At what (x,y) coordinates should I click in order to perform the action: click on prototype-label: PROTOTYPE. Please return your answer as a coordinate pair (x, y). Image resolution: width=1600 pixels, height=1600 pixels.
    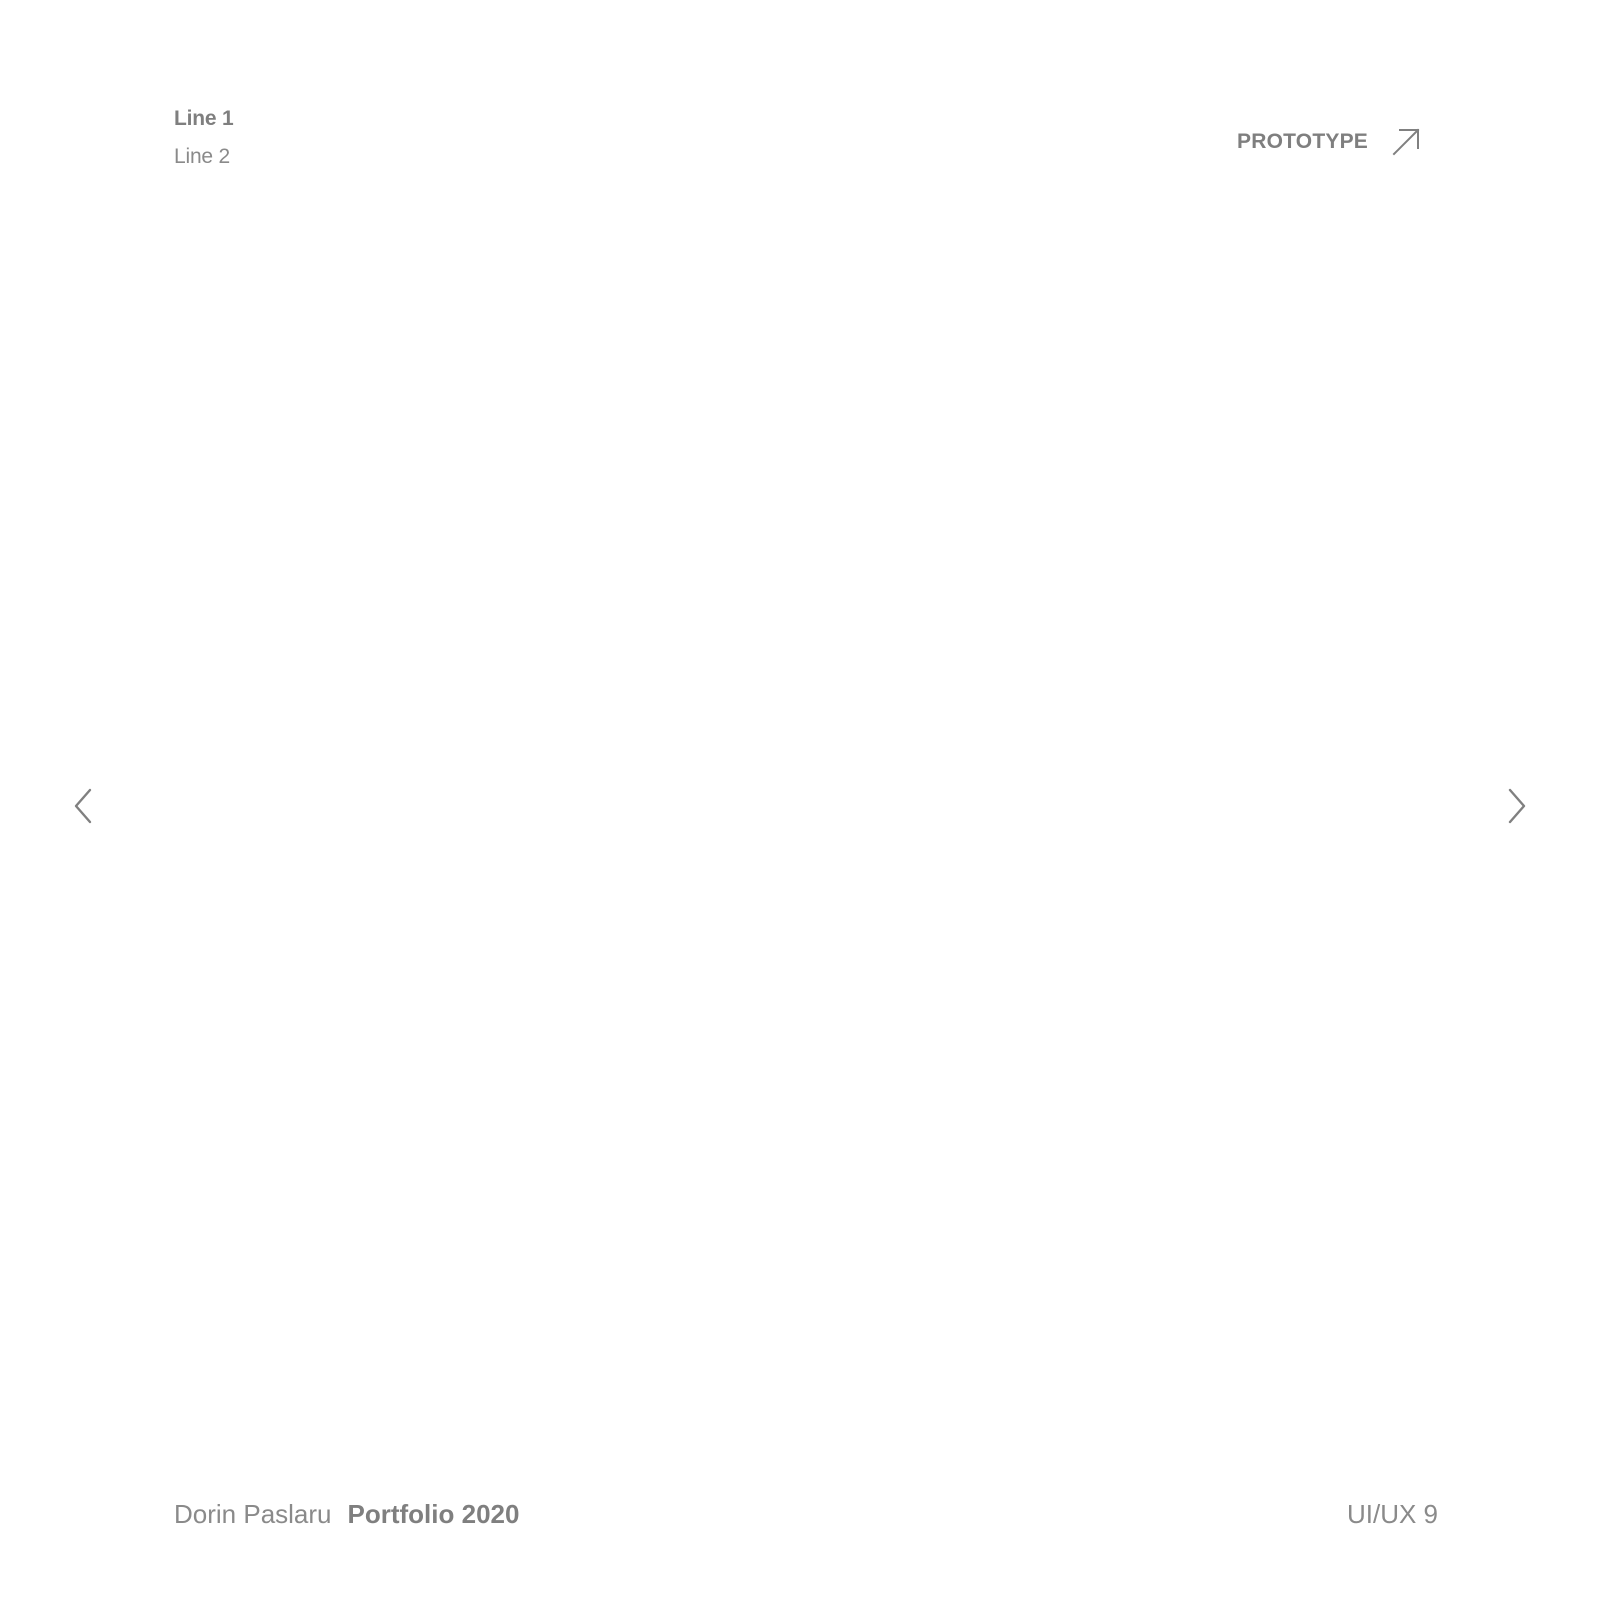
    Looking at the image, I should click on (1302, 141).